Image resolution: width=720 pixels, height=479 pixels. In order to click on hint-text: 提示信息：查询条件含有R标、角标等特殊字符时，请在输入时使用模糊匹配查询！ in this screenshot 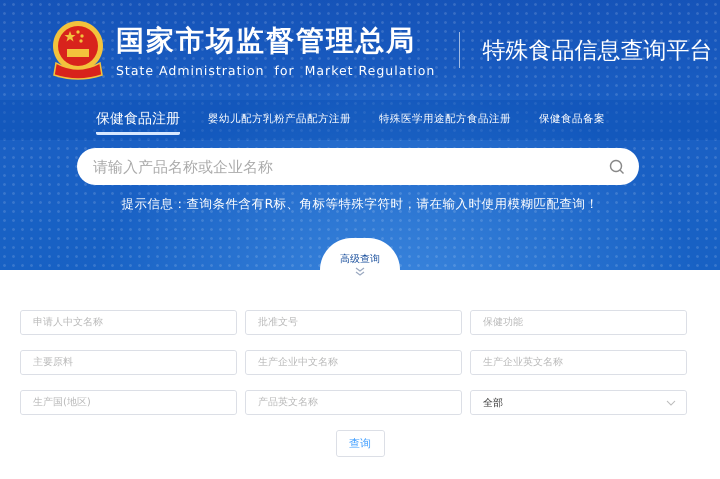, I will do `click(360, 204)`.